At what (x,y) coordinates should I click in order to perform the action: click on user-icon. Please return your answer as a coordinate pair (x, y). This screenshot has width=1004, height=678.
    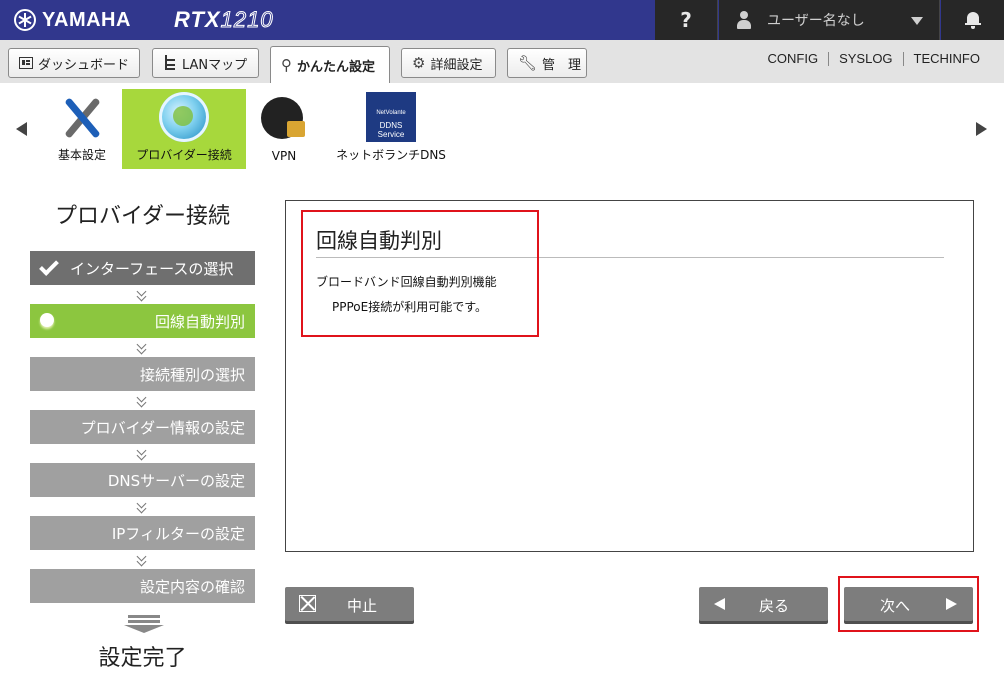
    Looking at the image, I should click on (744, 20).